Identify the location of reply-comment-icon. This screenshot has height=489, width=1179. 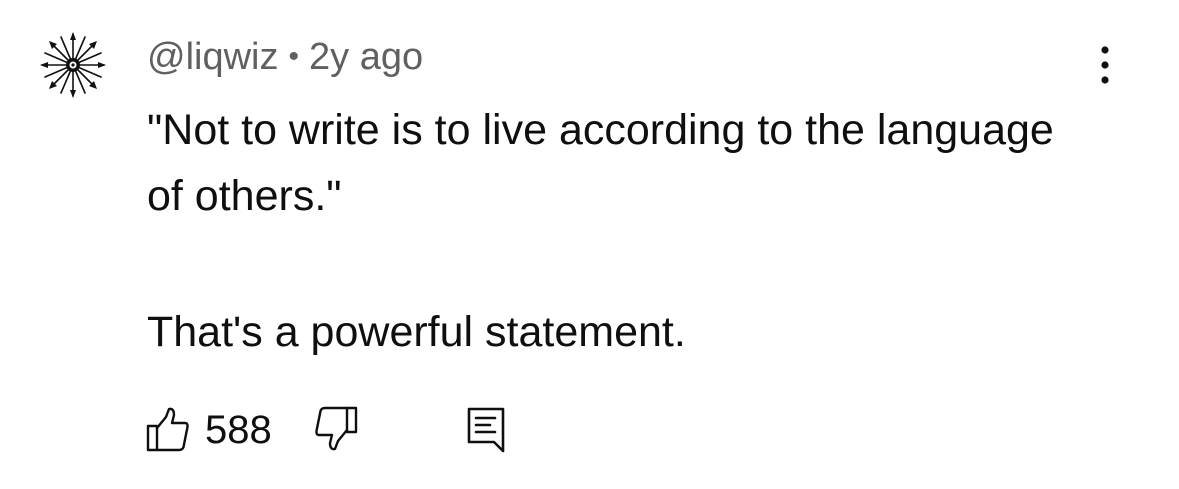
(486, 430).